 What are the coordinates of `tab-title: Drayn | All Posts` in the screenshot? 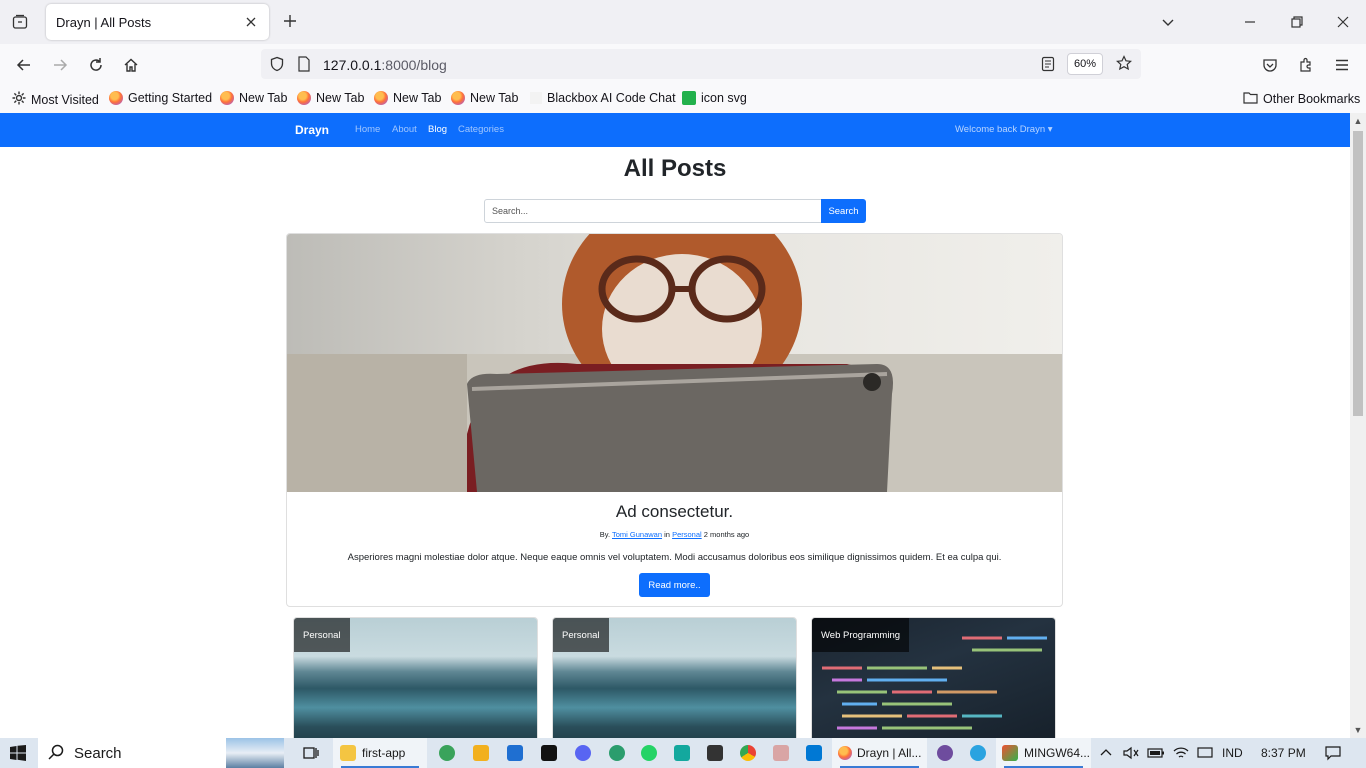 It's located at (104, 22).